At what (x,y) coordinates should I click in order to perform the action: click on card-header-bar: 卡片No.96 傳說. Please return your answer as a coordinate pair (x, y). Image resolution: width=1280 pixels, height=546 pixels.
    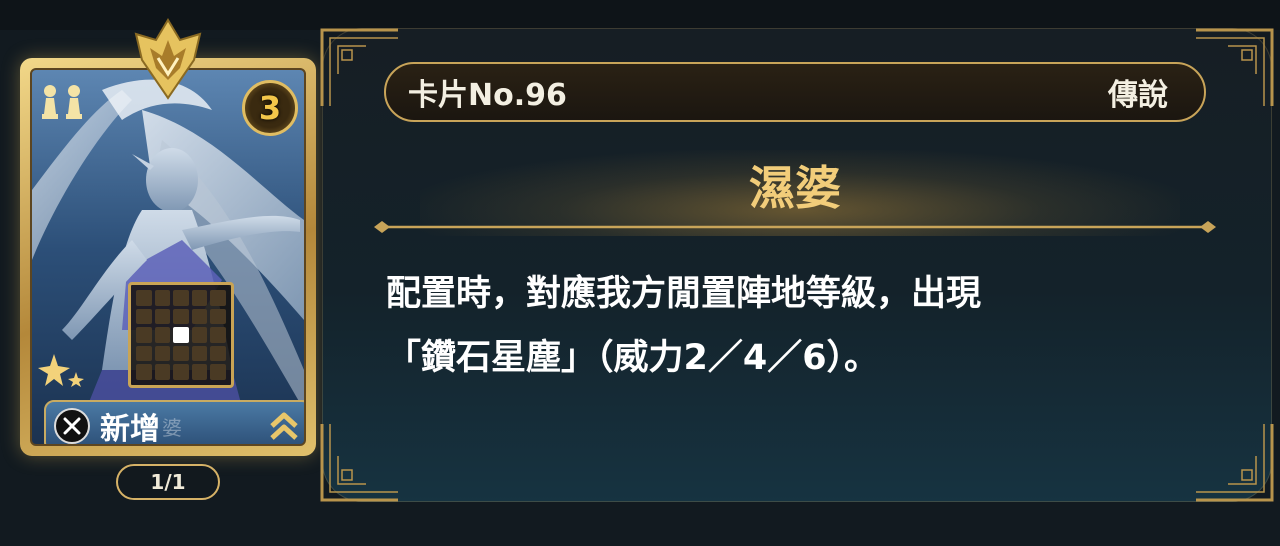
    Looking at the image, I should click on (795, 92).